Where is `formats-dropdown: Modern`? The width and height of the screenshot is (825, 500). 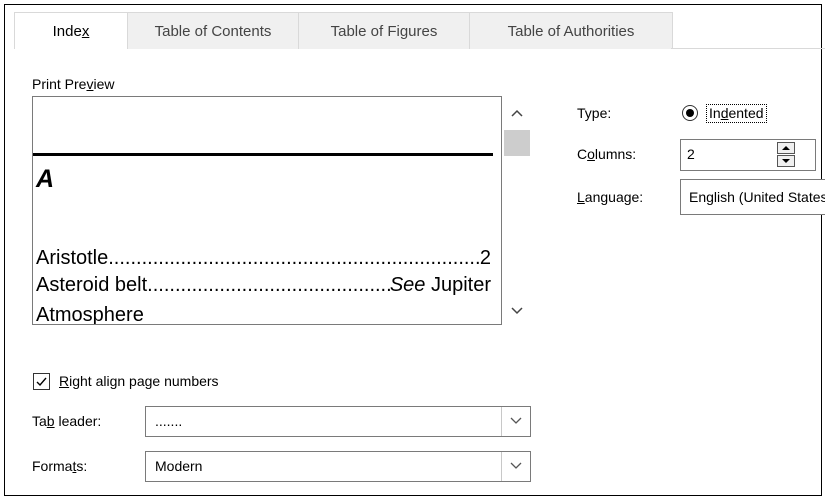 formats-dropdown: Modern is located at coordinates (338, 466).